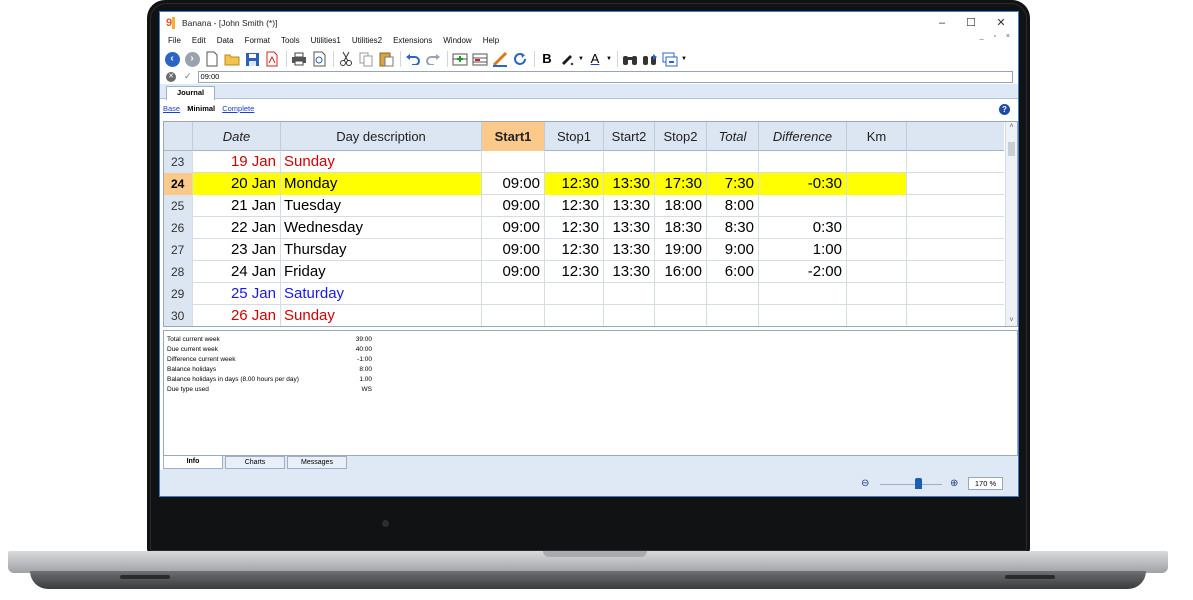 This screenshot has height=600, width=1193. Describe the element at coordinates (237, 206) in the screenshot. I see `cell-date: 21 Jan` at that location.